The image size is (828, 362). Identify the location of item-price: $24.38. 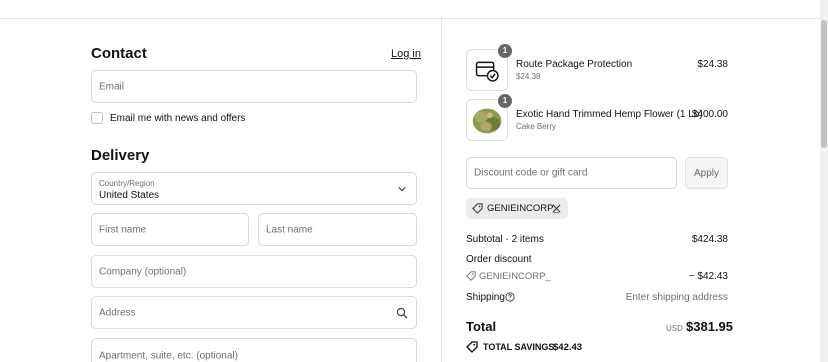
(712, 64).